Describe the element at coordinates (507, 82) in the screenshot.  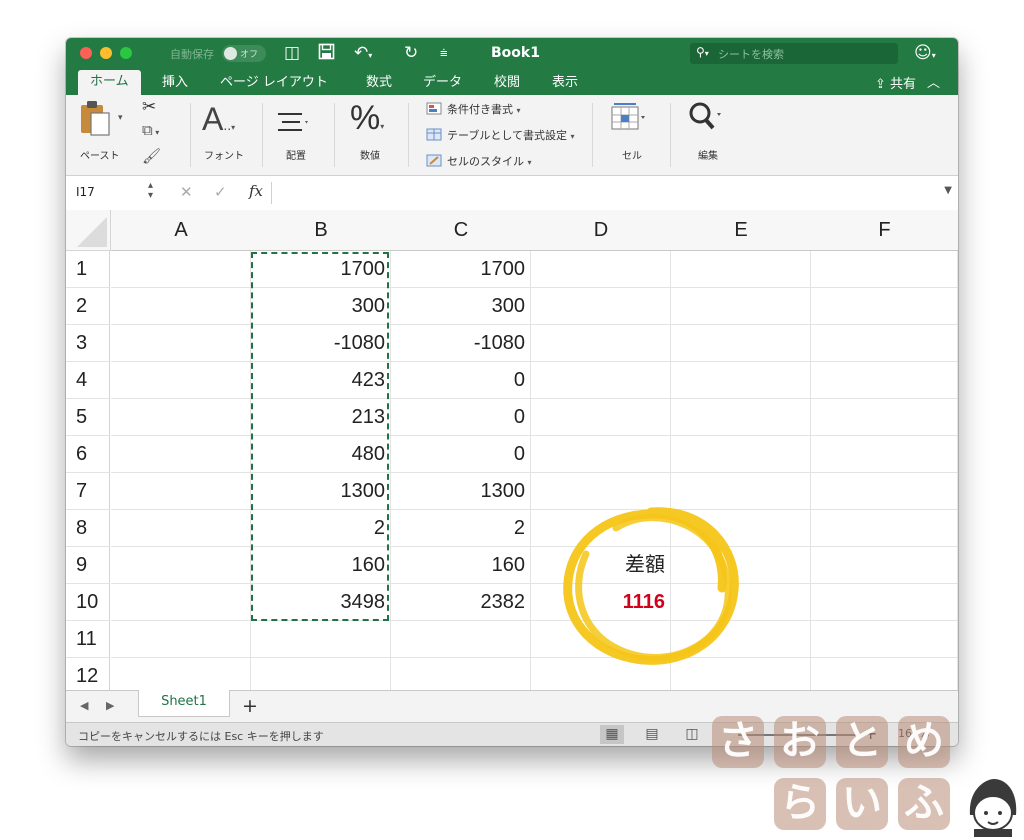
I see `tab-review: 校閲` at that location.